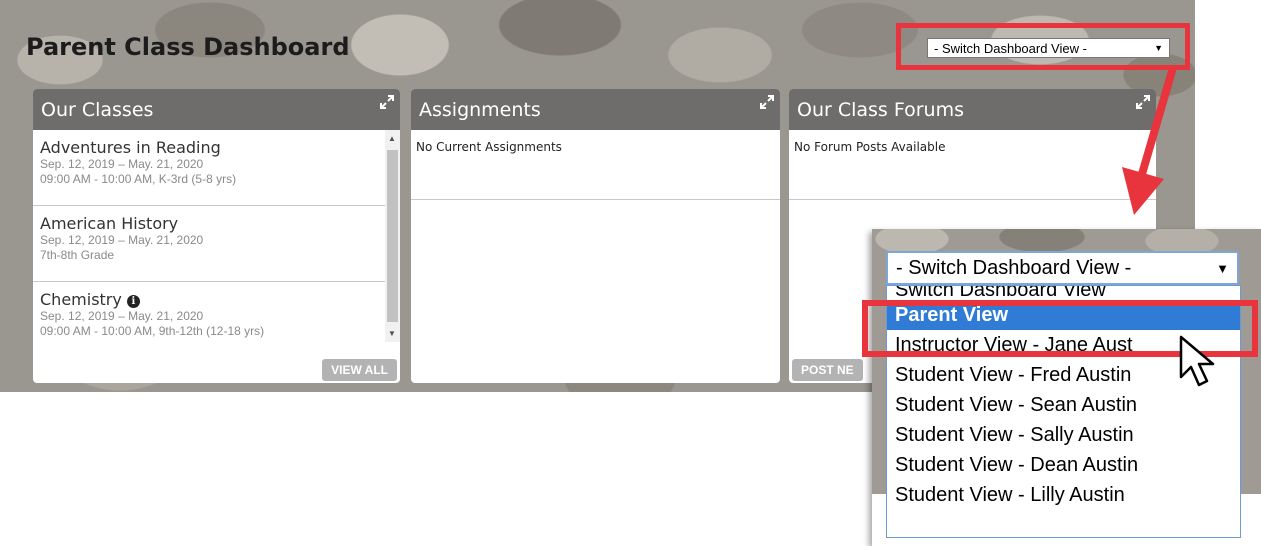  I want to click on page-title: Parent Class Dashboard, so click(188, 47).